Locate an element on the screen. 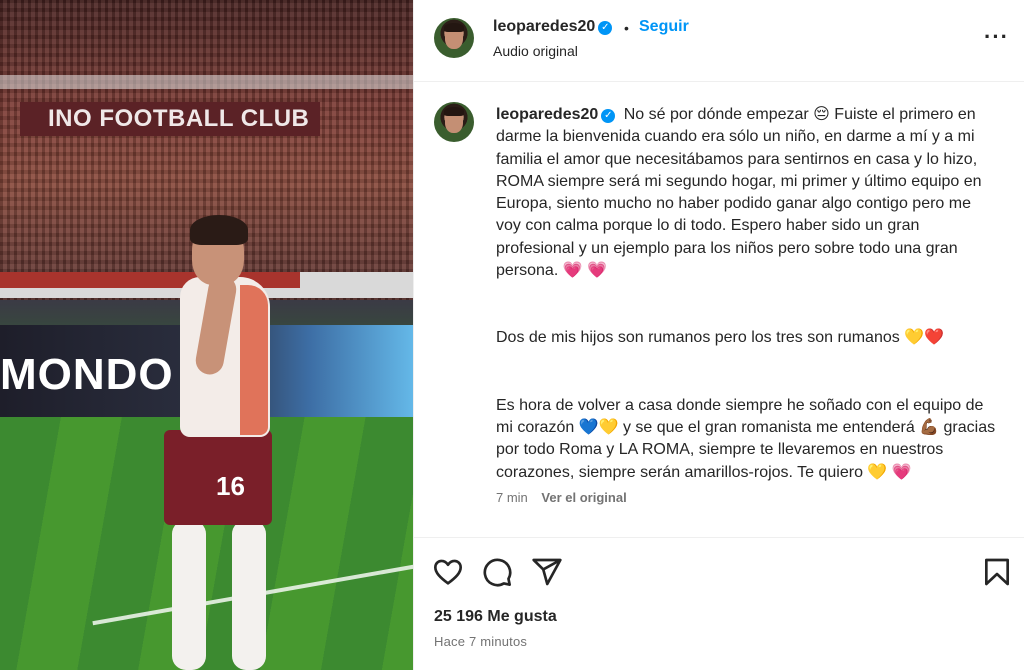  caption-time: 7 min is located at coordinates (512, 497).